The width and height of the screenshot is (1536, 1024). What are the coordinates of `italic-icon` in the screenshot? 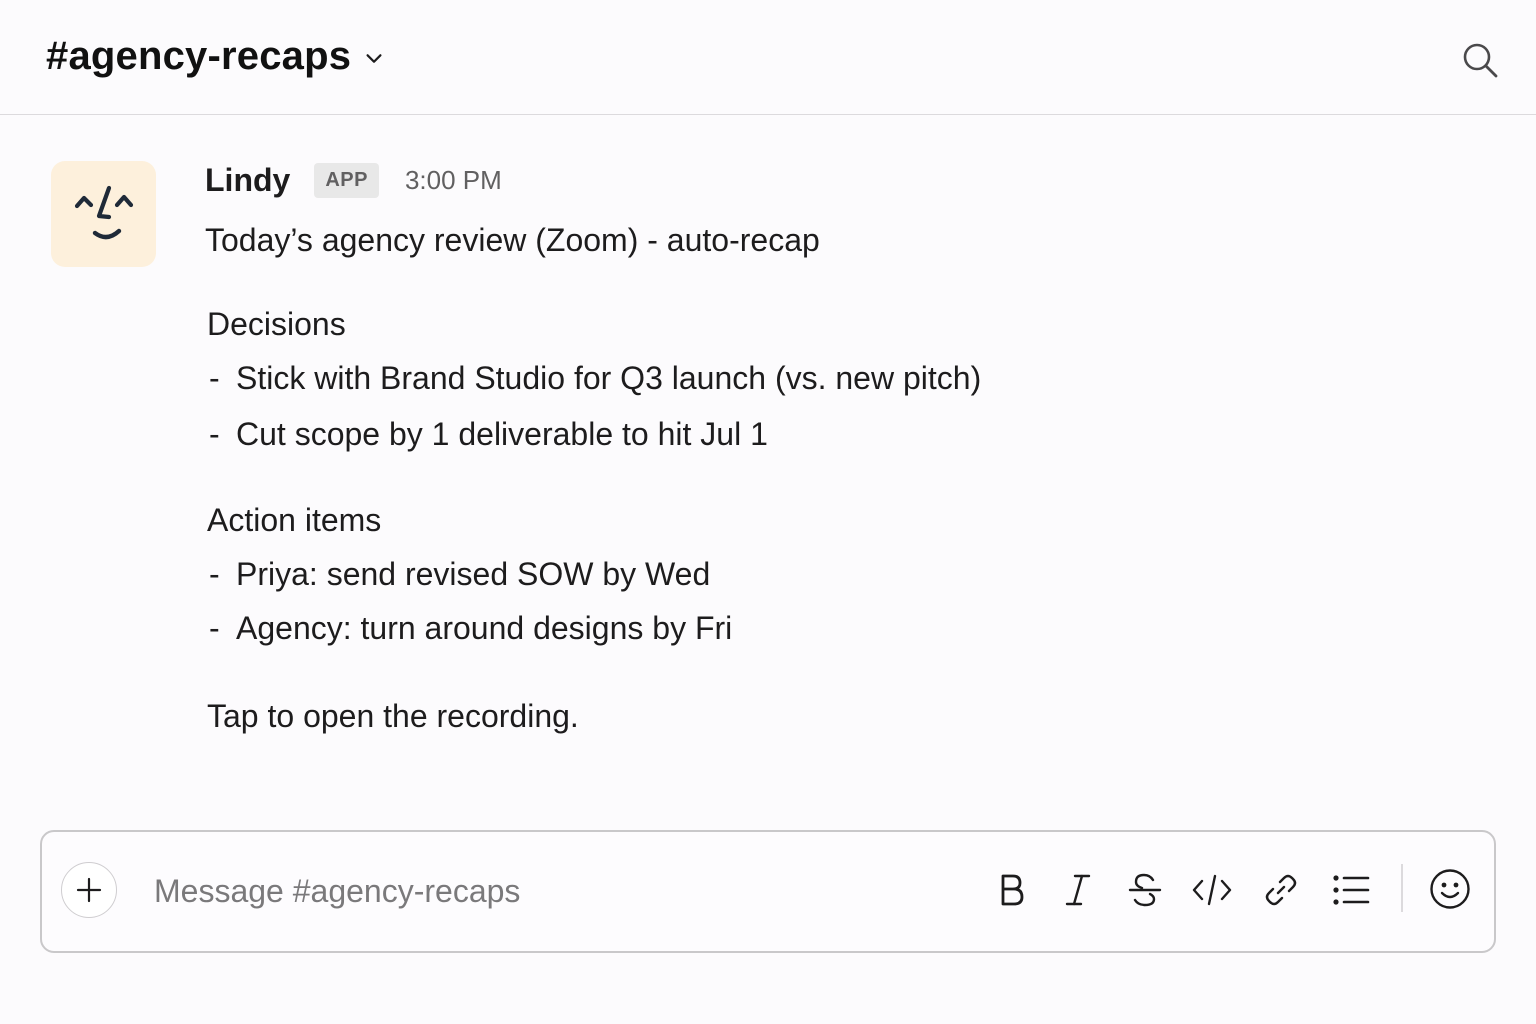 It's located at (1078, 890).